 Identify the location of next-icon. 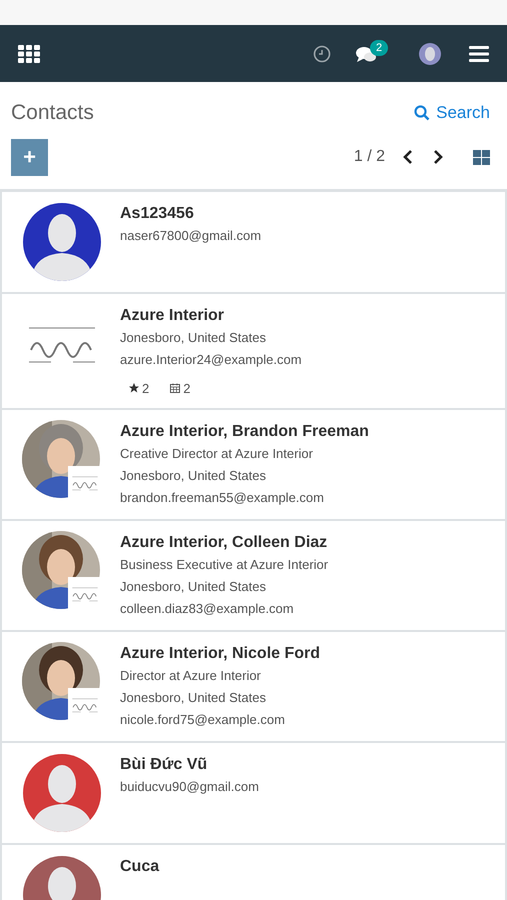
(438, 157).